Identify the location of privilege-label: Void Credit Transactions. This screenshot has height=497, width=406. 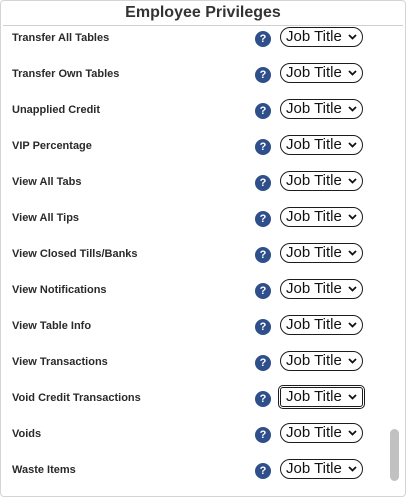
(76, 398).